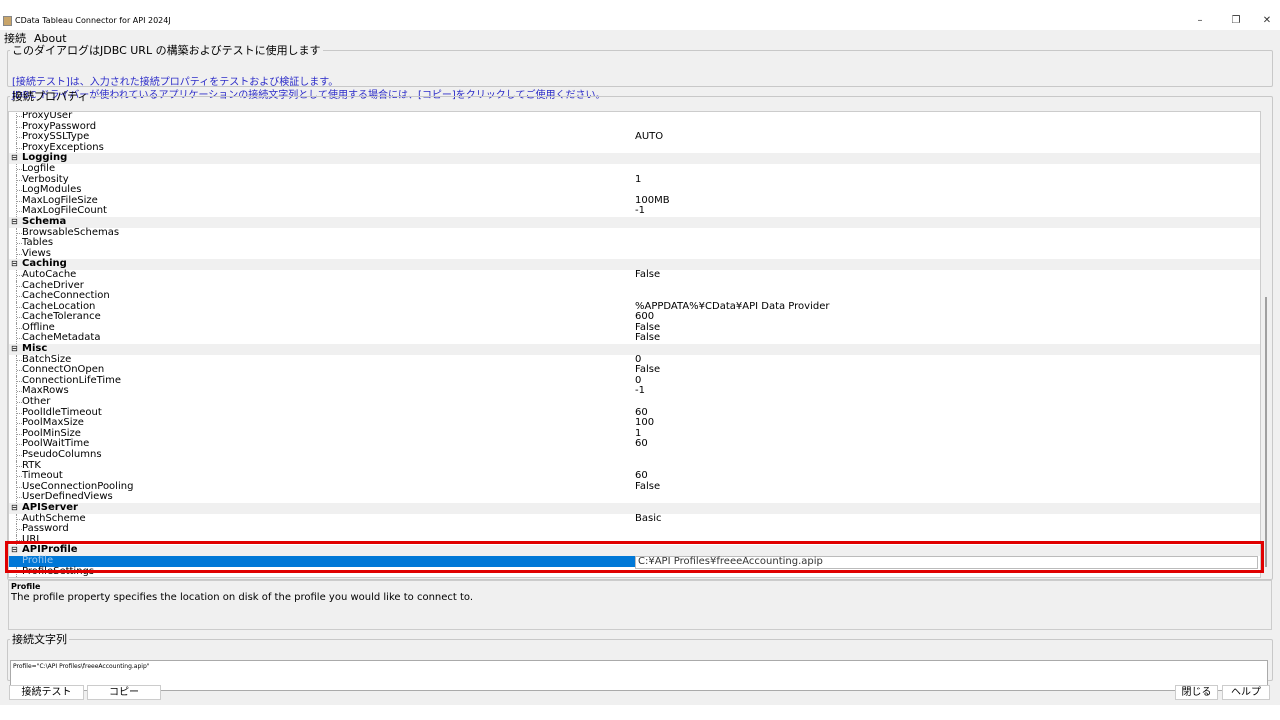 Image resolution: width=1280 pixels, height=720 pixels. What do you see at coordinates (634, 116) in the screenshot?
I see `property-row: ProxyUser` at bounding box center [634, 116].